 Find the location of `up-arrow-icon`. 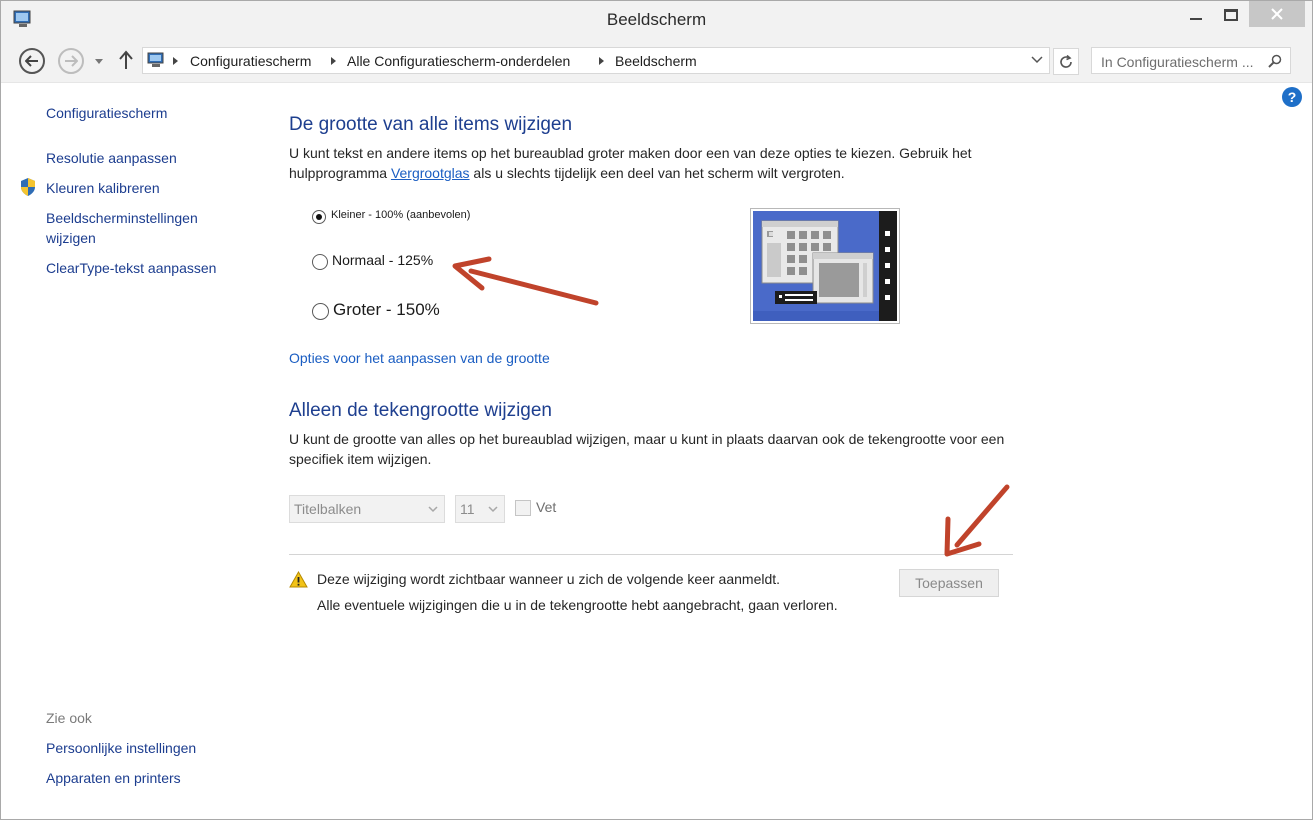

up-arrow-icon is located at coordinates (126, 60).